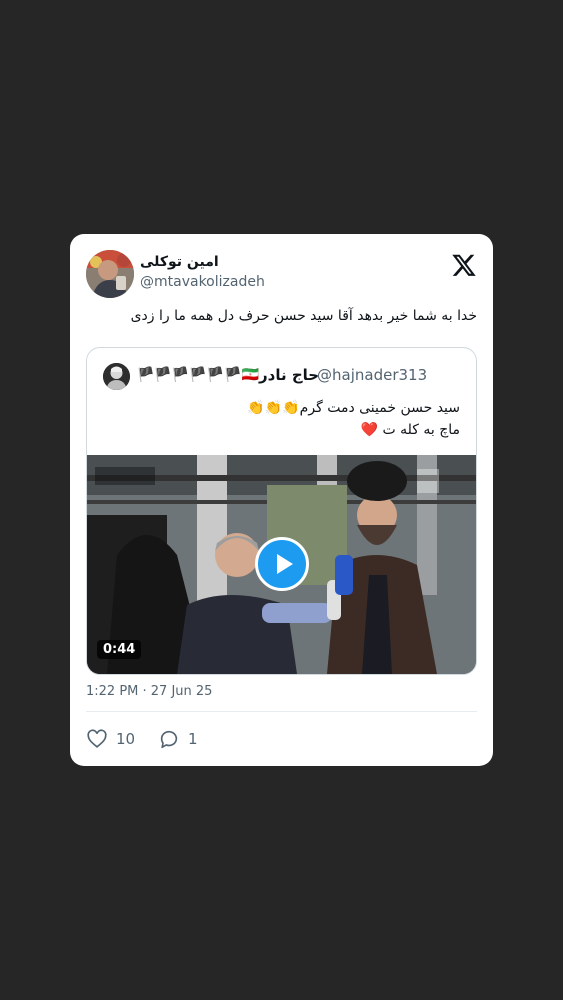 The image size is (563, 1000). Describe the element at coordinates (116, 376) in the screenshot. I see `quoted-author-avatar` at that location.